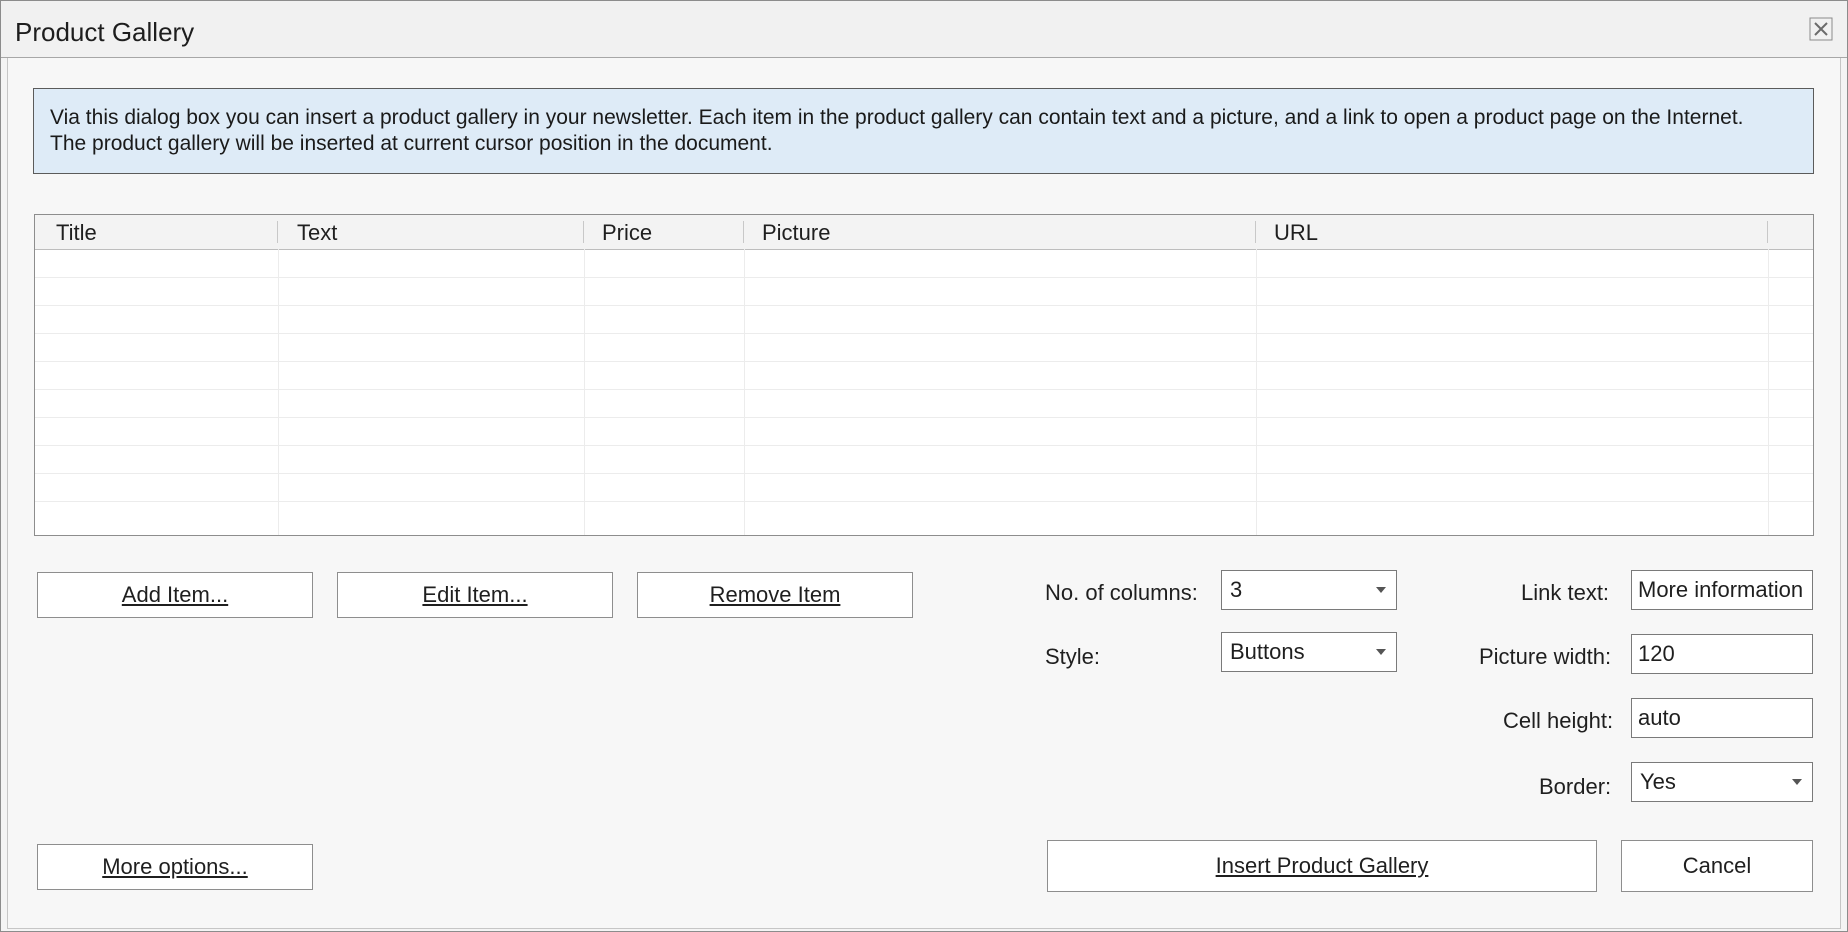 This screenshot has height=932, width=1848. I want to click on style-value: Buttons, so click(1267, 651).